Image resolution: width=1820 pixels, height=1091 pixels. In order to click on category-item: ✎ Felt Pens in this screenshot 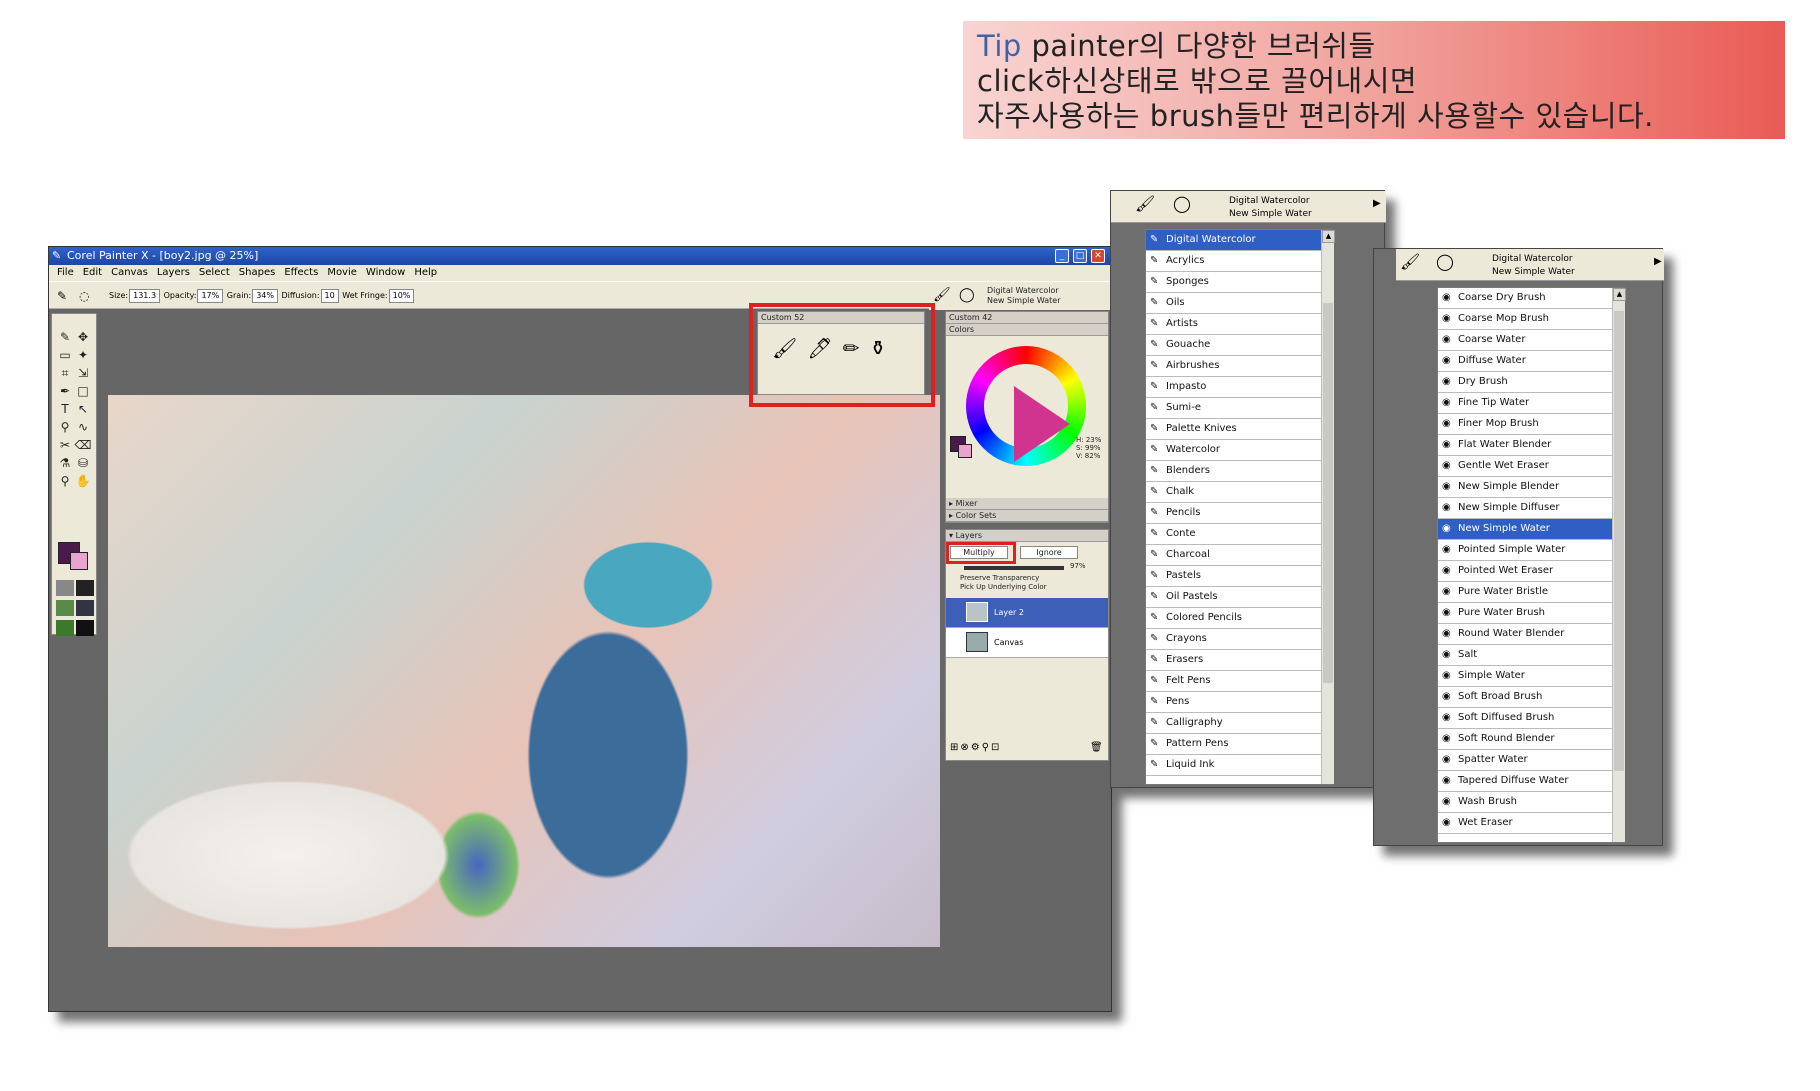, I will do `click(1239, 681)`.